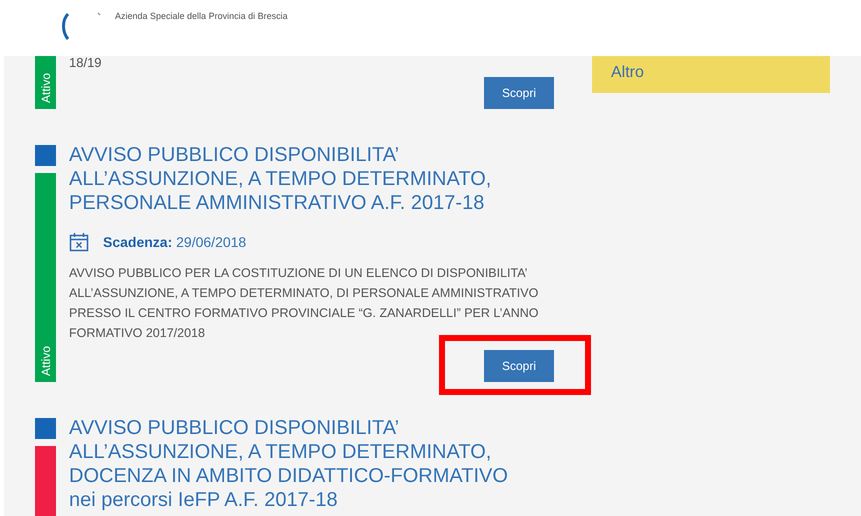 The width and height of the screenshot is (861, 516). I want to click on item-title: AVVISO PUBBLICO DISPONIBILITA’ ALL’ASSUNZIONE, A TEMPO DETERMINATO, DOCENZA IN AMBITO DIDATTICO-FORMATIVO nei percorsi IeFP A.F. 2017-18, so click(304, 464).